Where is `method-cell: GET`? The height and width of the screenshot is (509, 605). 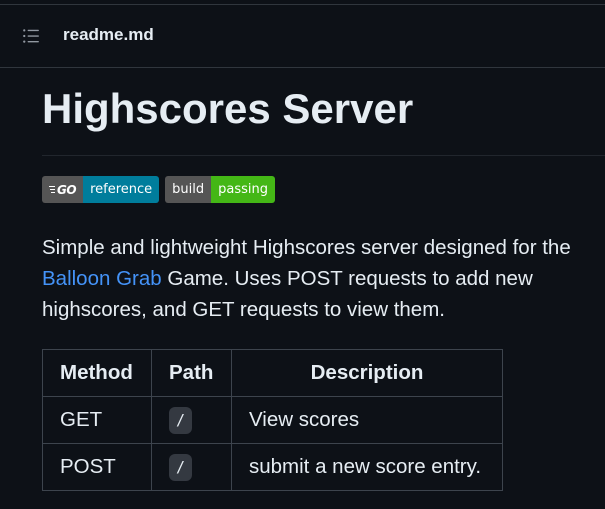
method-cell: GET is located at coordinates (97, 420).